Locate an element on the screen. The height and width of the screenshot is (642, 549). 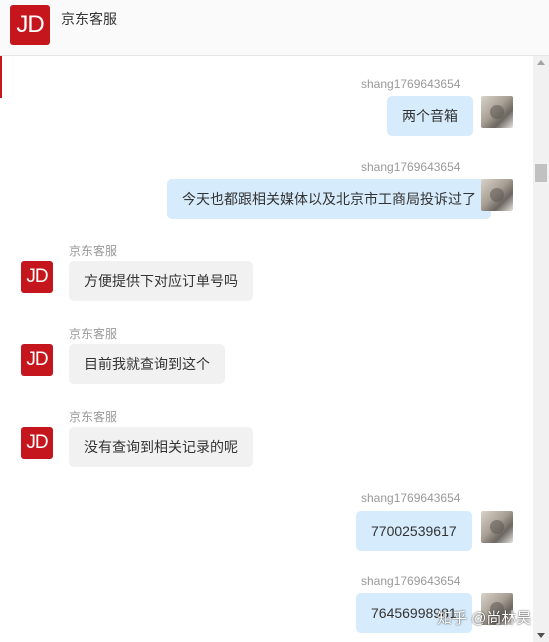
message-bubble: 今天也都跟相关媒体以及北京市工商局投诉过了 is located at coordinates (329, 199).